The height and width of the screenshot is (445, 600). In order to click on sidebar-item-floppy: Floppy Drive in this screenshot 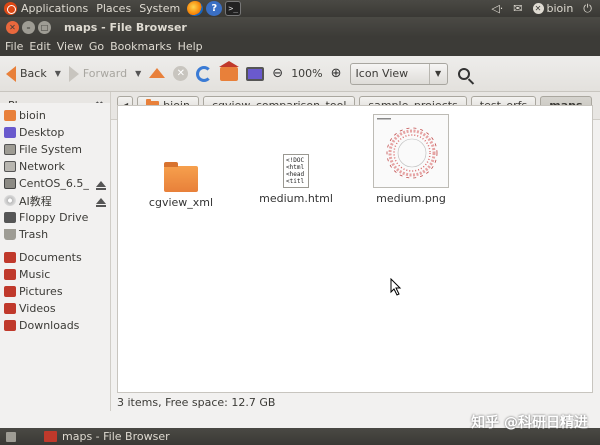, I will do `click(55, 217)`.